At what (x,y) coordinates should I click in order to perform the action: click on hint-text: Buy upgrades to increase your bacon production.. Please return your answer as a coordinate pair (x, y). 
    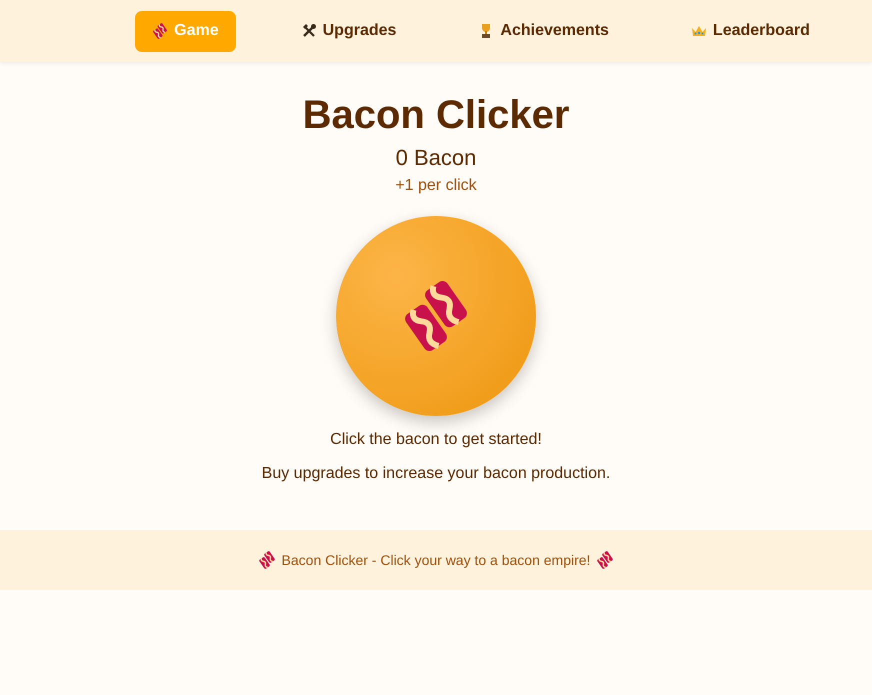
    Looking at the image, I should click on (436, 474).